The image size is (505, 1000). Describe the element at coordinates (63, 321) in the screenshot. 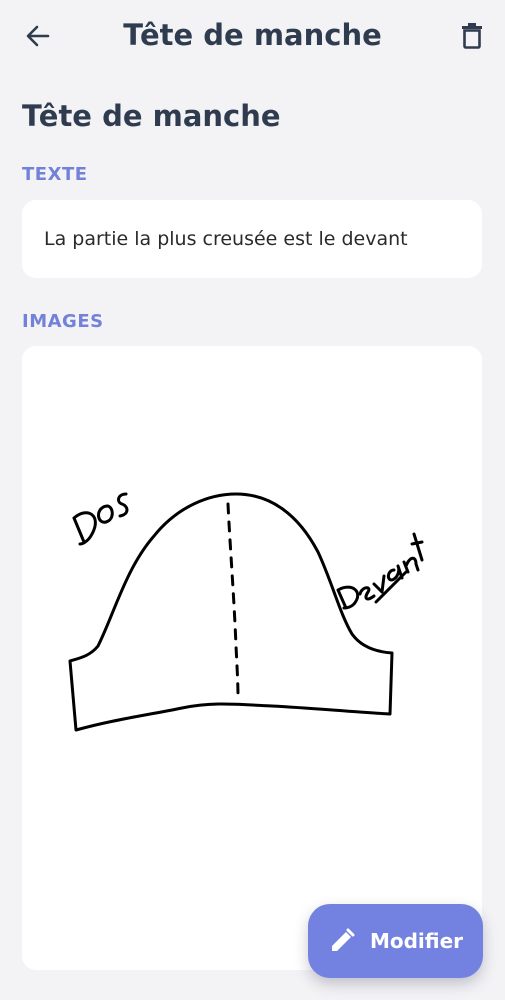

I see `images-section-label: IMAGES` at that location.